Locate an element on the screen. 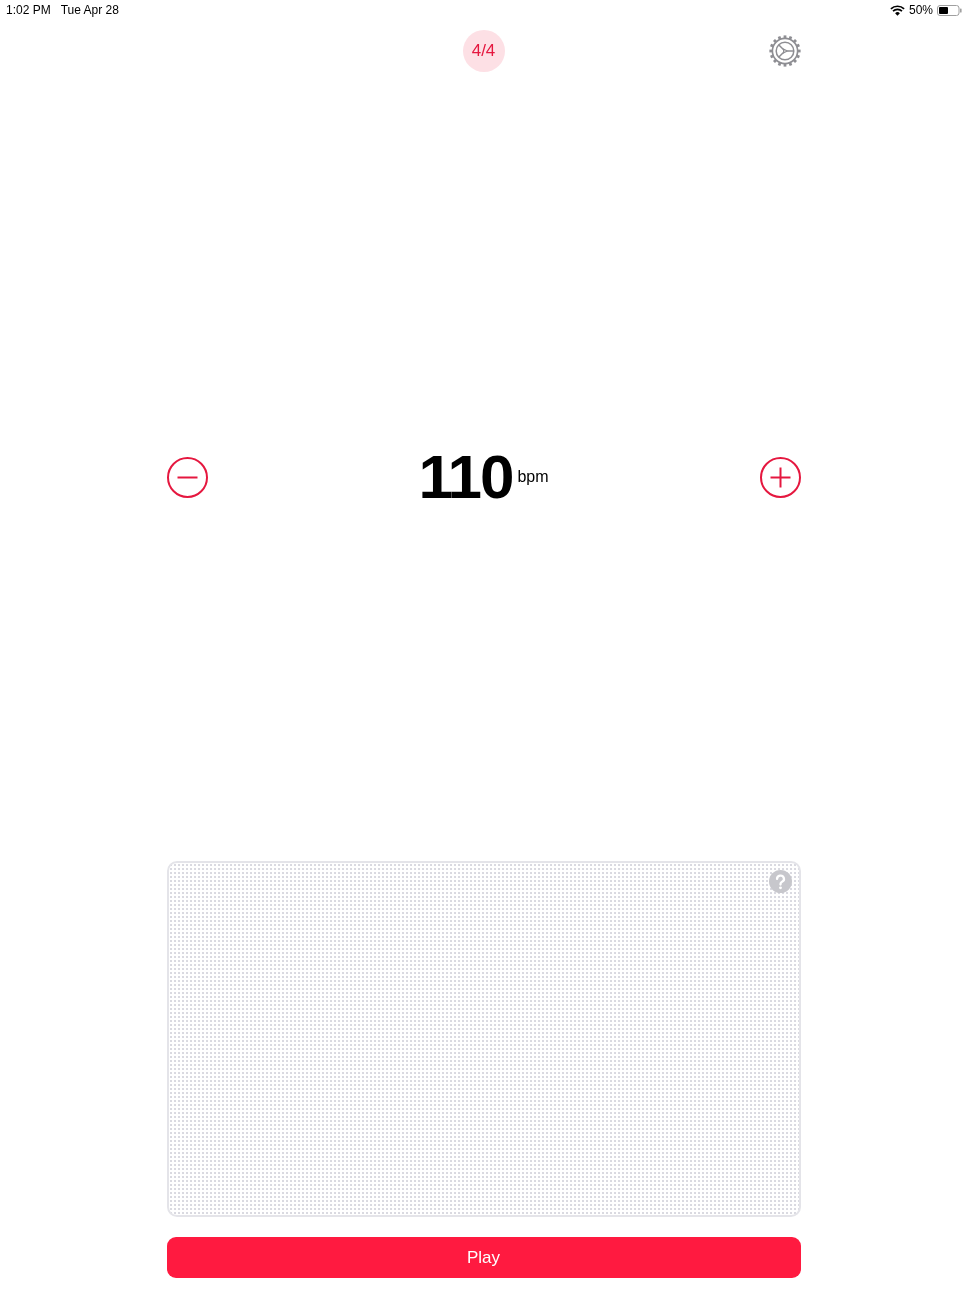  help-icon is located at coordinates (780, 881).